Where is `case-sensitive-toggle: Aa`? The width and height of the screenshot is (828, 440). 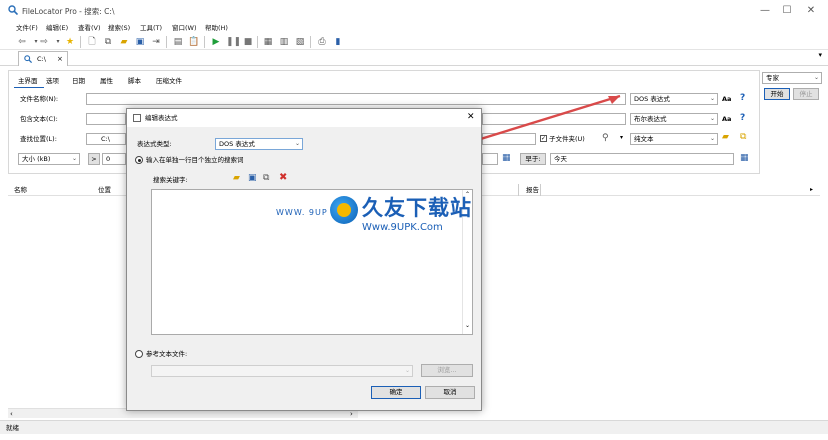 case-sensitive-toggle: Aa is located at coordinates (726, 99).